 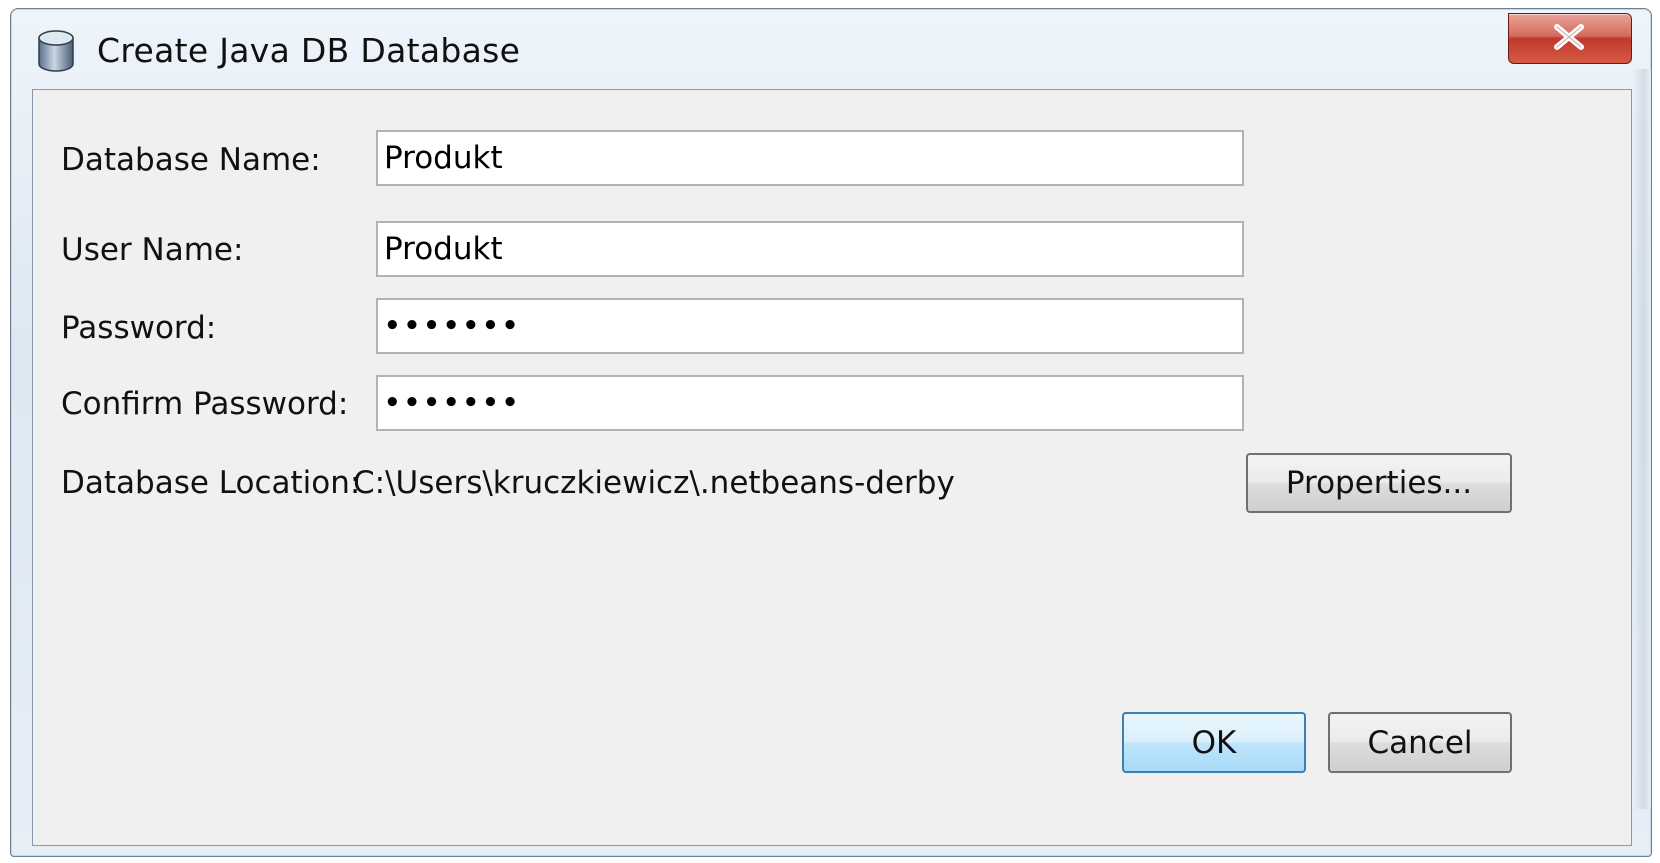 What do you see at coordinates (309, 50) in the screenshot?
I see `dialog-title: Create Java DB Database` at bounding box center [309, 50].